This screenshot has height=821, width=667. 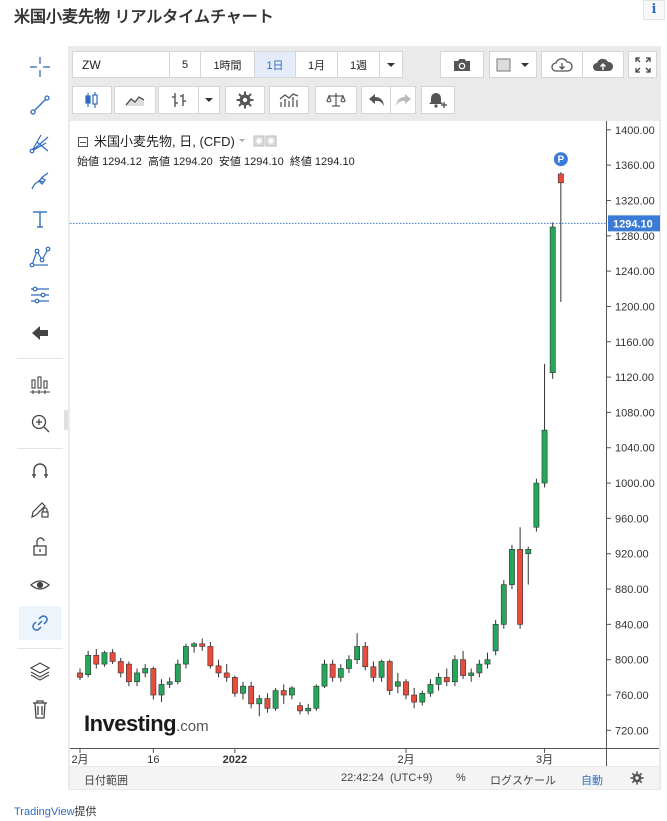 What do you see at coordinates (40, 333) in the screenshot?
I see `back-arrow-icon` at bounding box center [40, 333].